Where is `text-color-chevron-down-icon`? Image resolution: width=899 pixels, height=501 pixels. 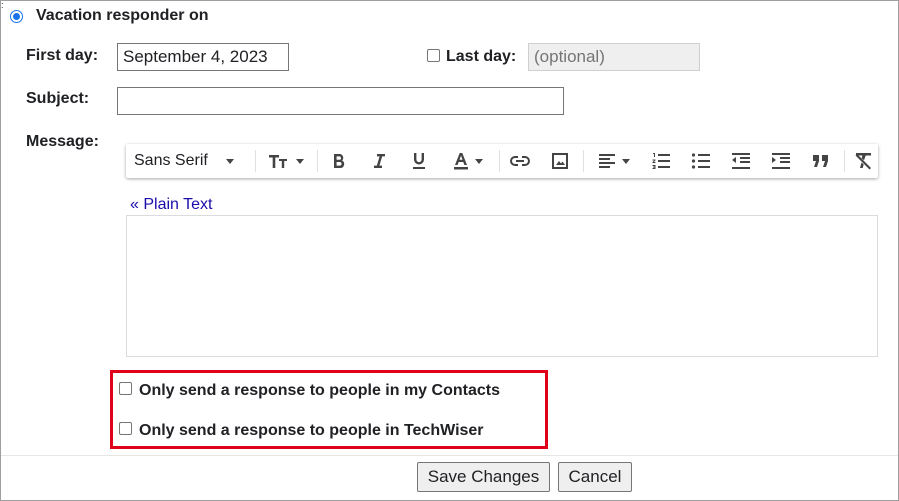
text-color-chevron-down-icon is located at coordinates (479, 161).